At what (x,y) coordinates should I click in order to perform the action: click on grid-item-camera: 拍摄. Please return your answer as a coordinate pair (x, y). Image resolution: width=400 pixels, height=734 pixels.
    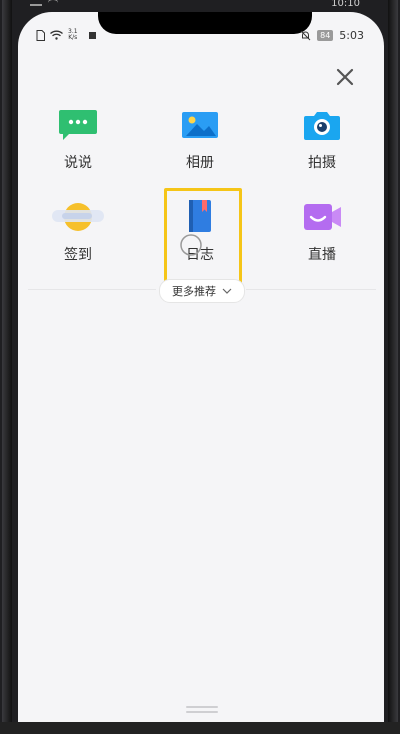
    Looking at the image, I should click on (322, 143).